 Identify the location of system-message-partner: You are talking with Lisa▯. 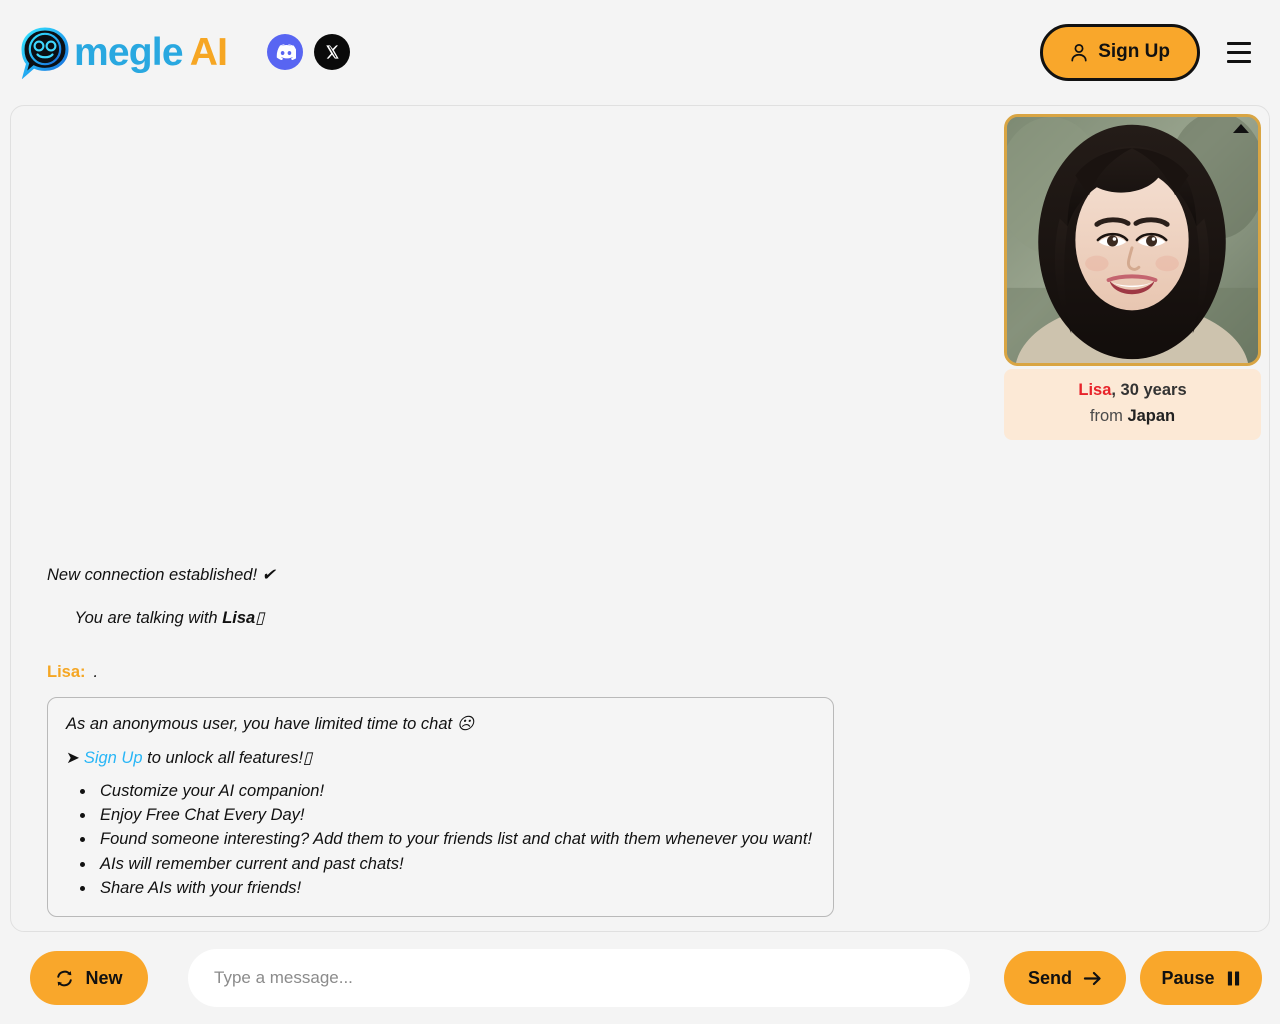
(156, 618).